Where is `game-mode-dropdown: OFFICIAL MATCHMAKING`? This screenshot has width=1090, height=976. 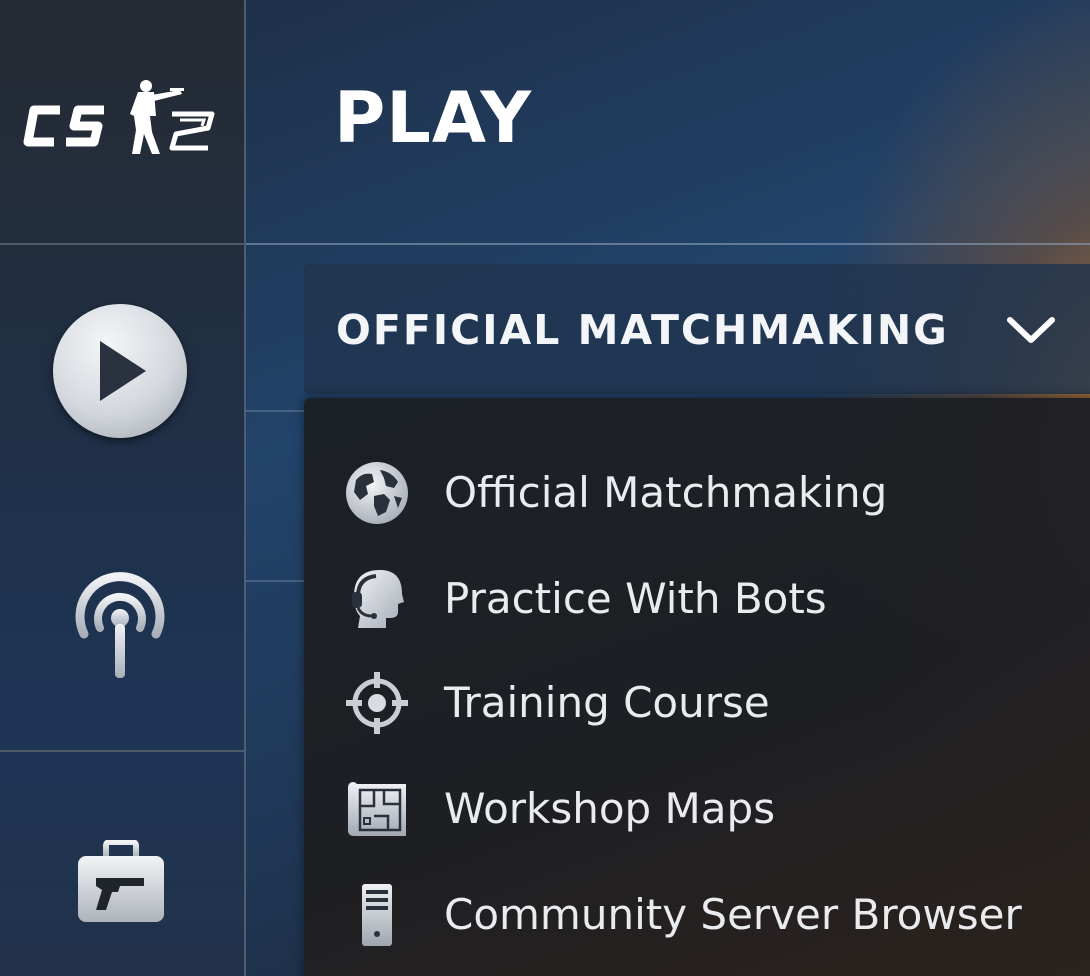 game-mode-dropdown: OFFICIAL MATCHMAKING is located at coordinates (697, 329).